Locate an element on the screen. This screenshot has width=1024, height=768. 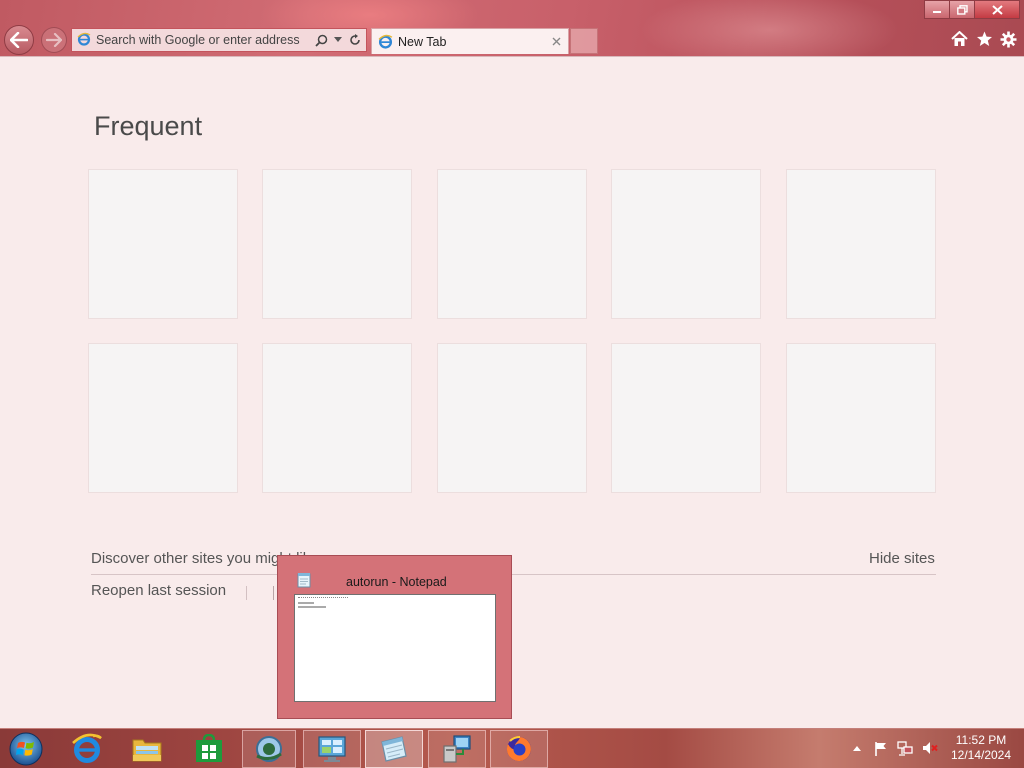
home-icon is located at coordinates (959, 39).